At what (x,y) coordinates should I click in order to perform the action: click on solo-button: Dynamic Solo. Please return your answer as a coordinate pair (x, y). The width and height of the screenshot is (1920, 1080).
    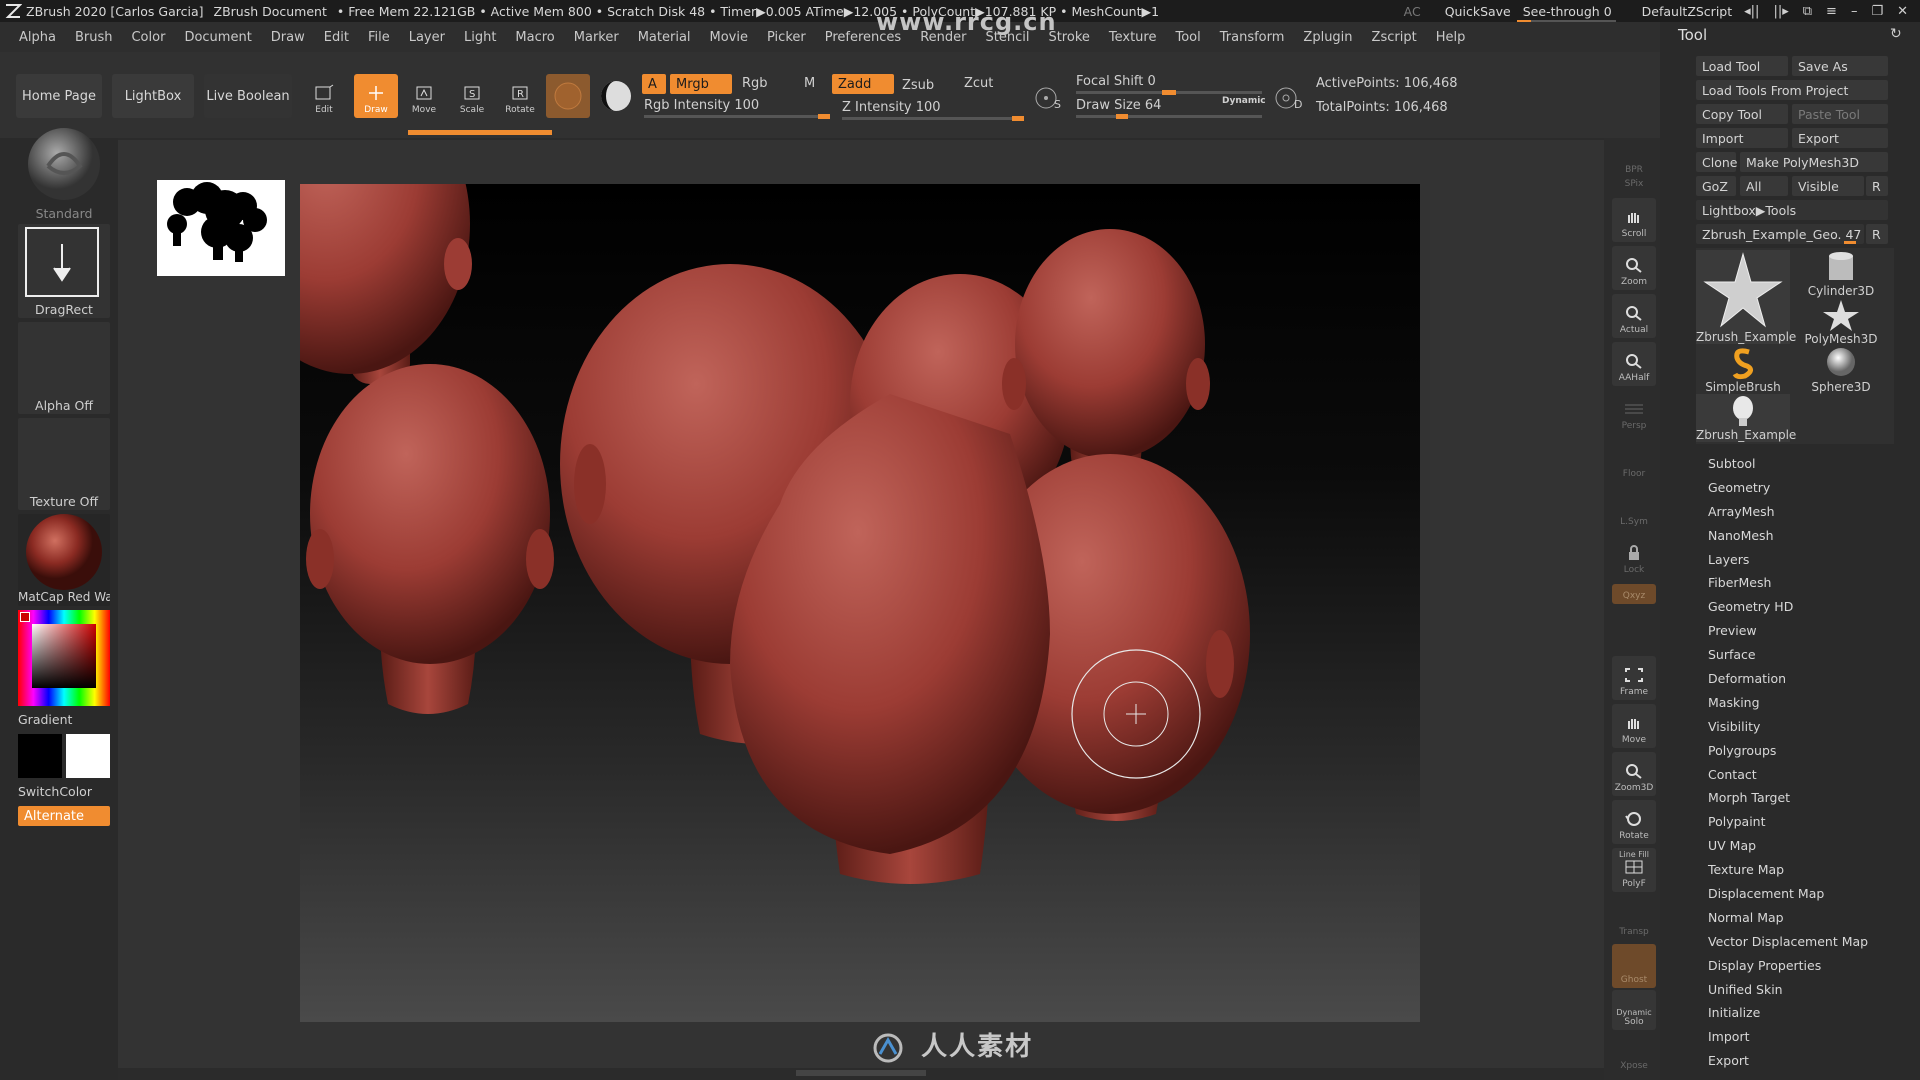
    Looking at the image, I should click on (1634, 1010).